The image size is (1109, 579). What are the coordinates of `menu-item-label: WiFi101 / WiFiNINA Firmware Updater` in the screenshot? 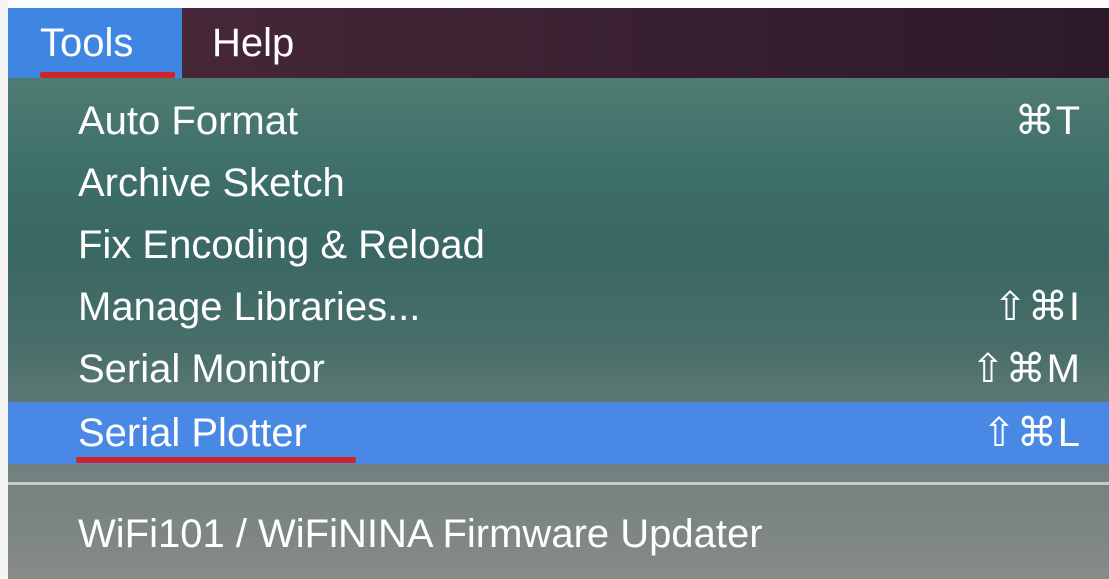 It's located at (420, 534).